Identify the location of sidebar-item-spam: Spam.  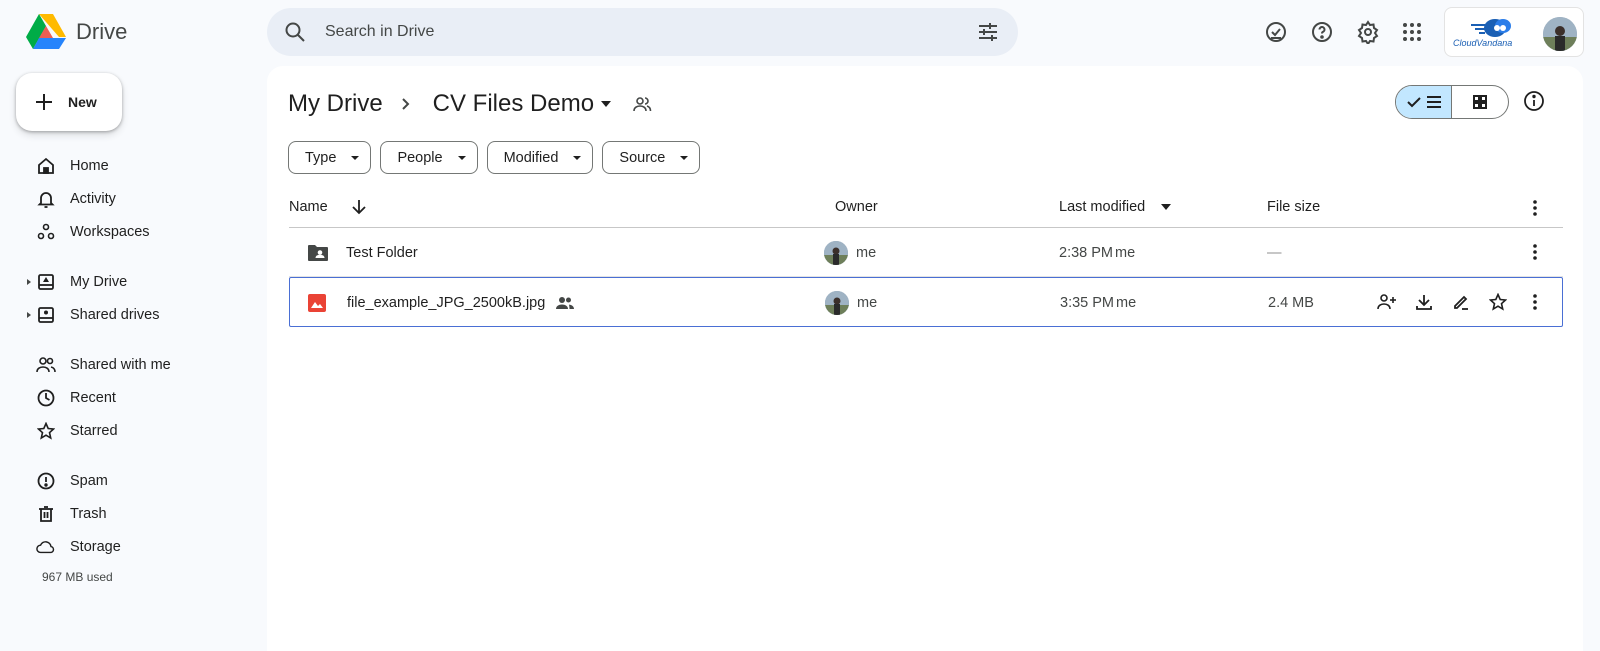
(125, 481).